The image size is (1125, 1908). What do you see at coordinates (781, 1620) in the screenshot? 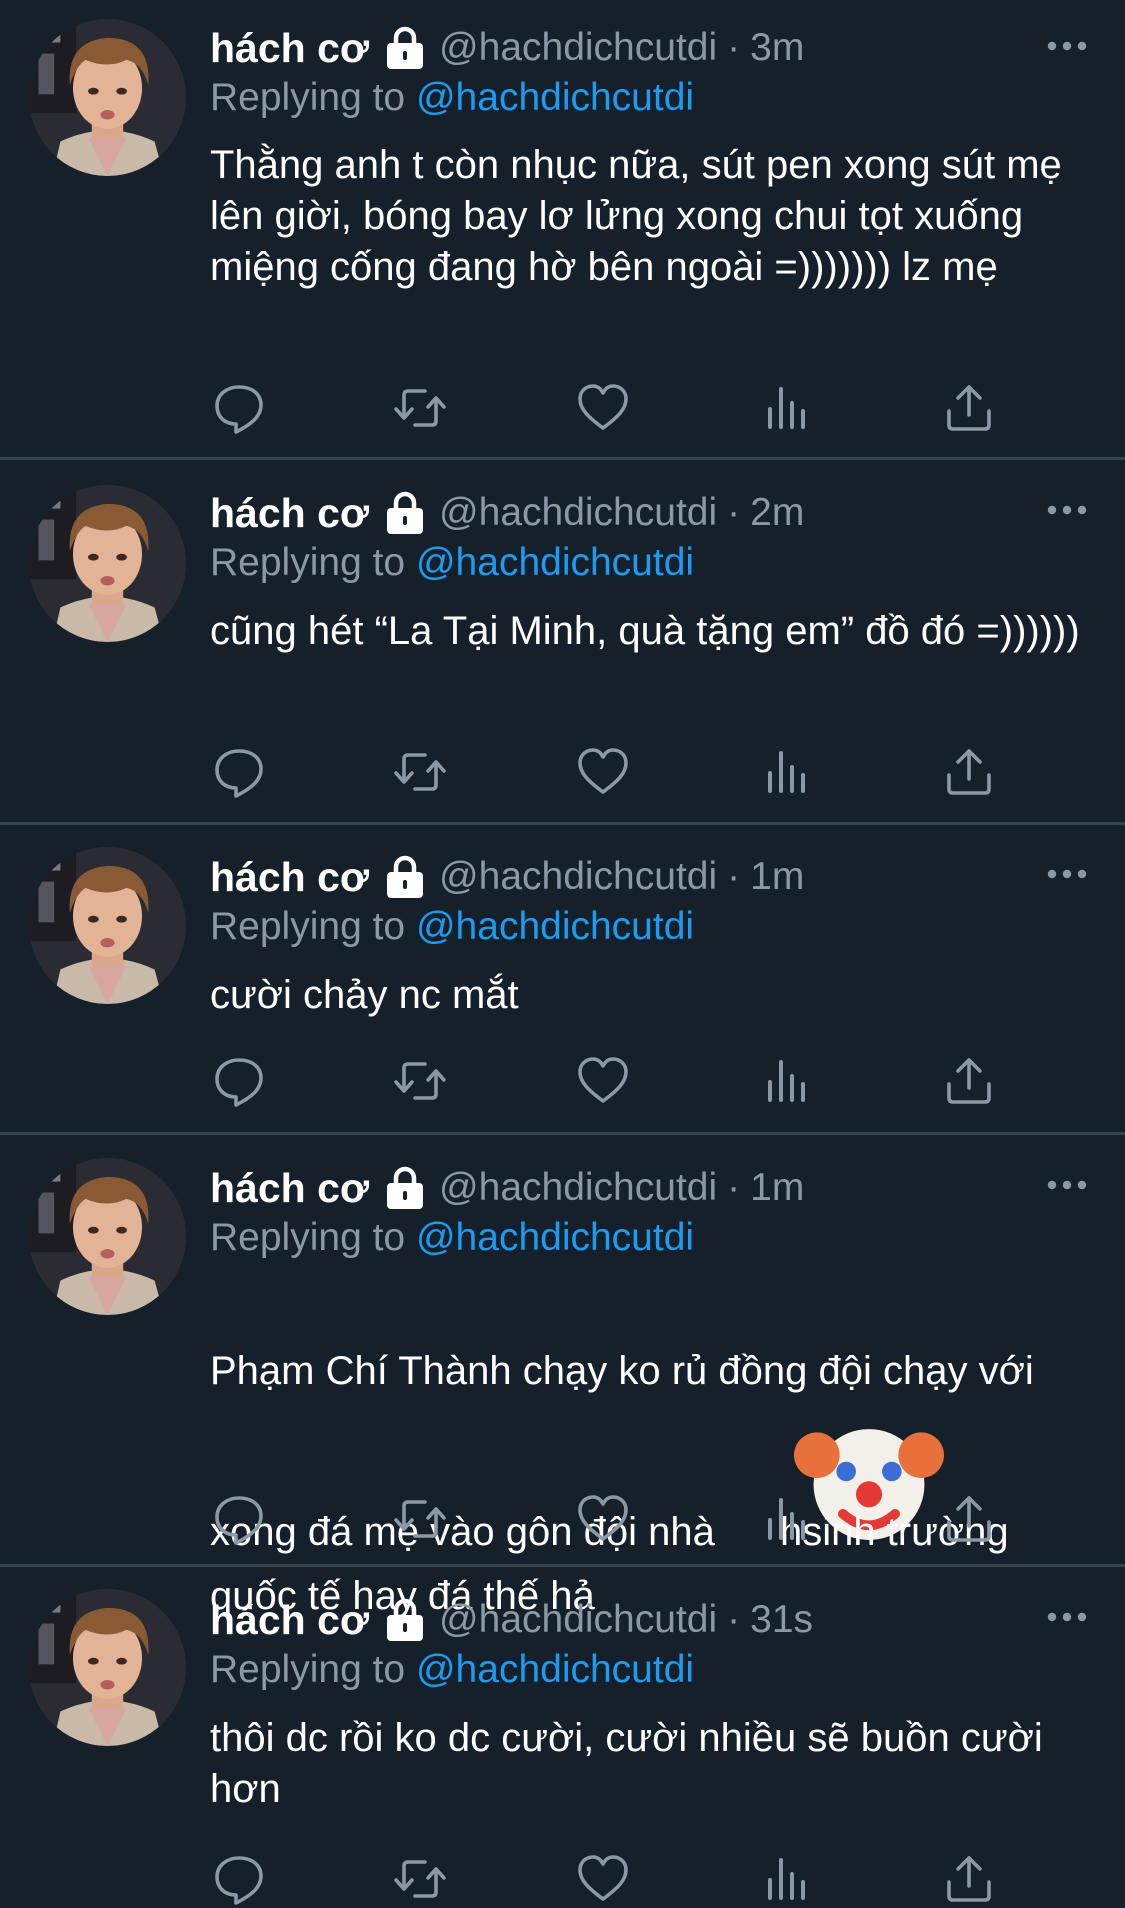
I see `tweet-timestamp: 31s` at bounding box center [781, 1620].